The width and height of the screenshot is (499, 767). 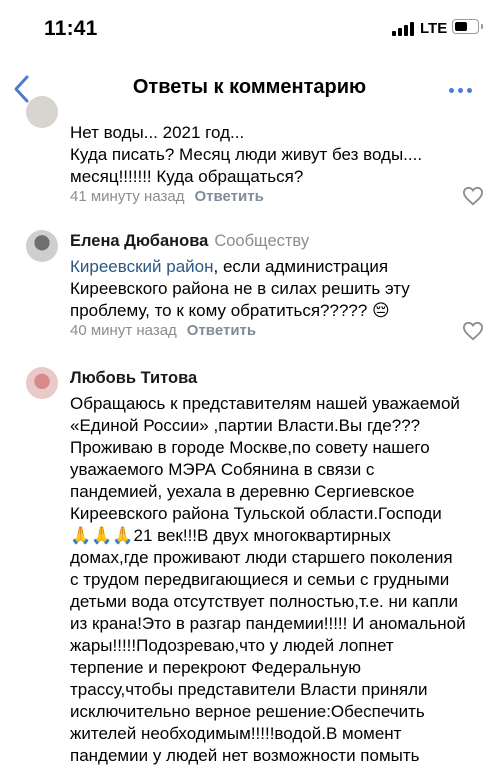 What do you see at coordinates (403, 29) in the screenshot?
I see `signal-icon` at bounding box center [403, 29].